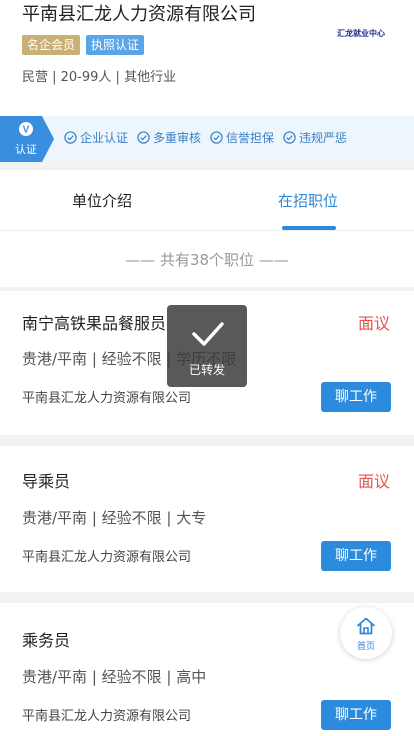 Image resolution: width=414 pixels, height=736 pixels. Describe the element at coordinates (26, 130) in the screenshot. I see `svg-text: V` at that location.